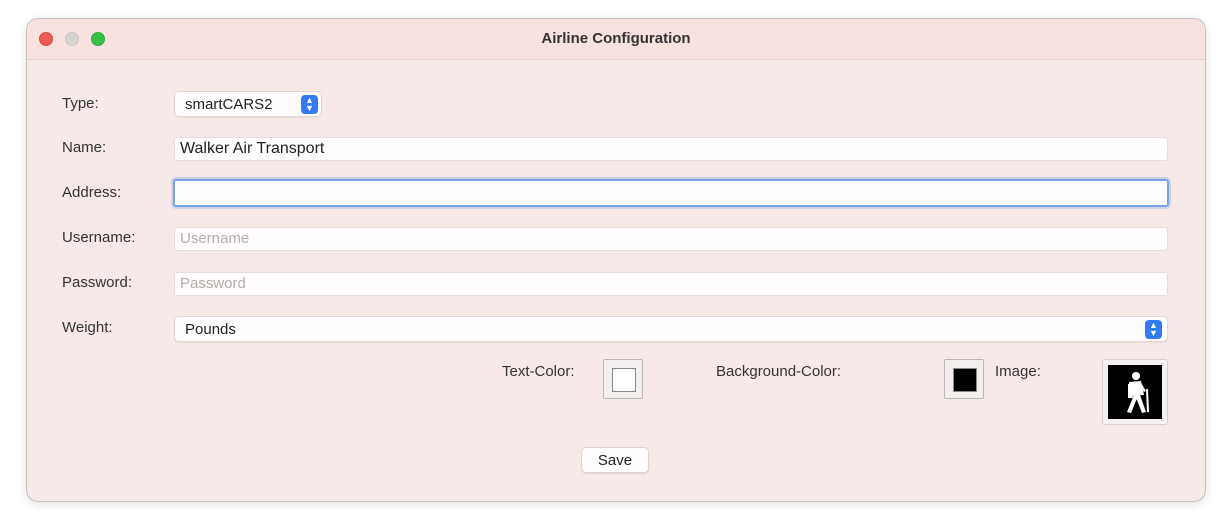 The image size is (1223, 518). What do you see at coordinates (309, 104) in the screenshot?
I see `type-popup-chevron-icon: ▲ ▼` at bounding box center [309, 104].